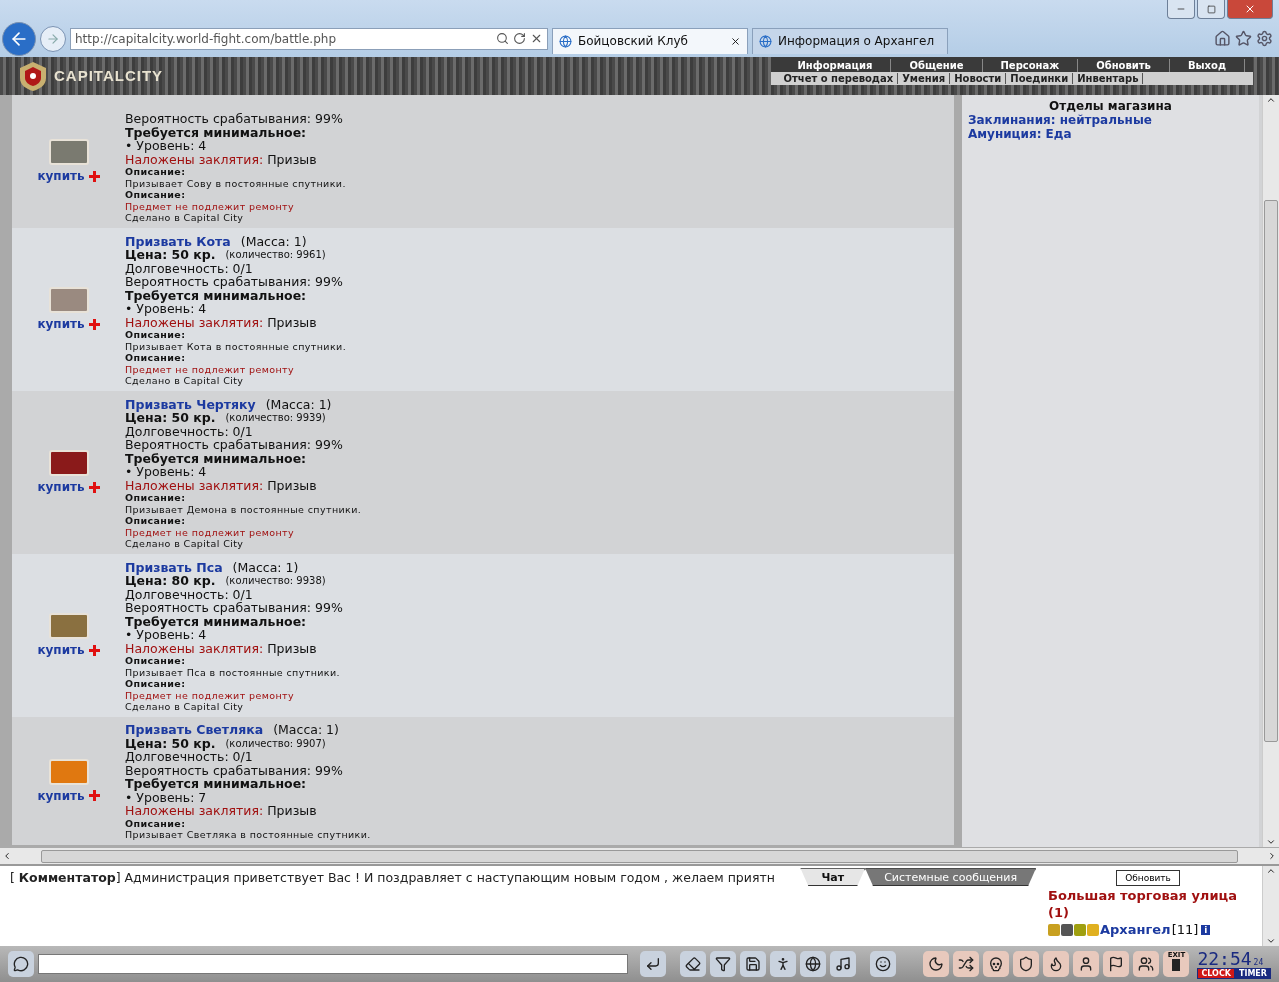 This screenshot has height=982, width=1279. Describe the element at coordinates (94, 324) in the screenshot. I see `plus-icon` at that location.